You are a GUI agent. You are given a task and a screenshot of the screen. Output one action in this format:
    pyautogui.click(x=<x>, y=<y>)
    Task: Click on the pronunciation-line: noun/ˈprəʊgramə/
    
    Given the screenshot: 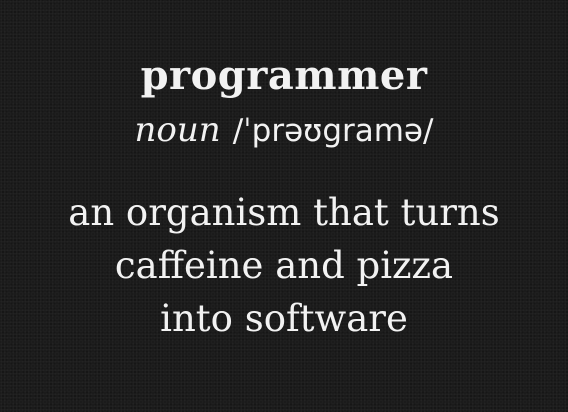 What is the action you would take?
    pyautogui.click(x=284, y=130)
    